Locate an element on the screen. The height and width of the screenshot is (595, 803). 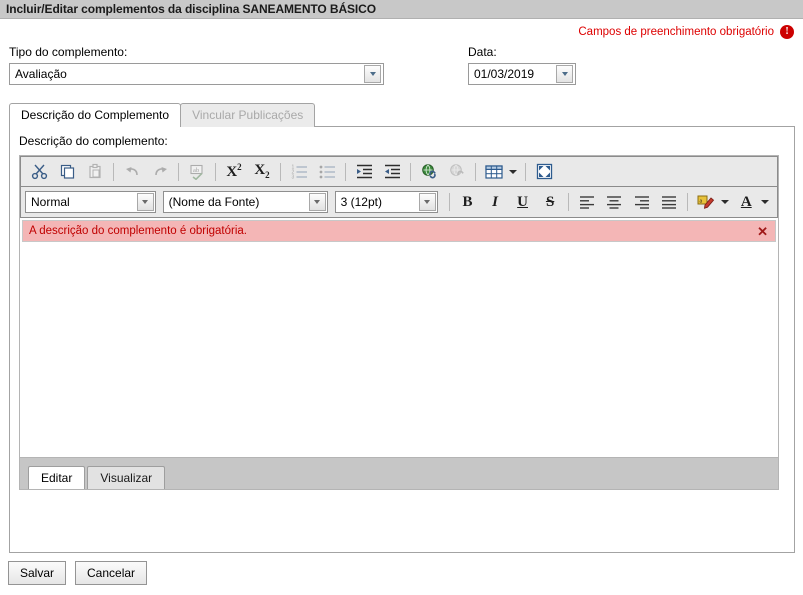
bold-glyph: B is located at coordinates (467, 201).